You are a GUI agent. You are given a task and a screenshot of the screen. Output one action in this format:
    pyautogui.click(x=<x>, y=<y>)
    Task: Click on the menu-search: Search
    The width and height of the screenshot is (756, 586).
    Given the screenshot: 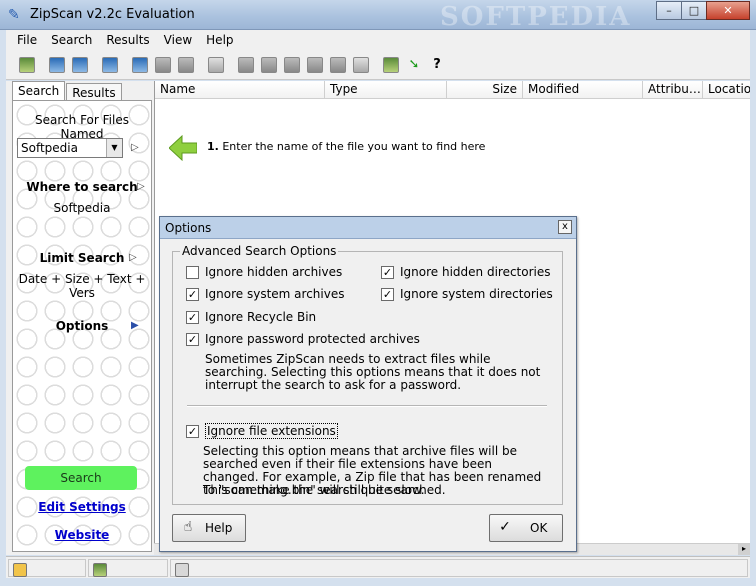 What is the action you would take?
    pyautogui.click(x=71, y=40)
    